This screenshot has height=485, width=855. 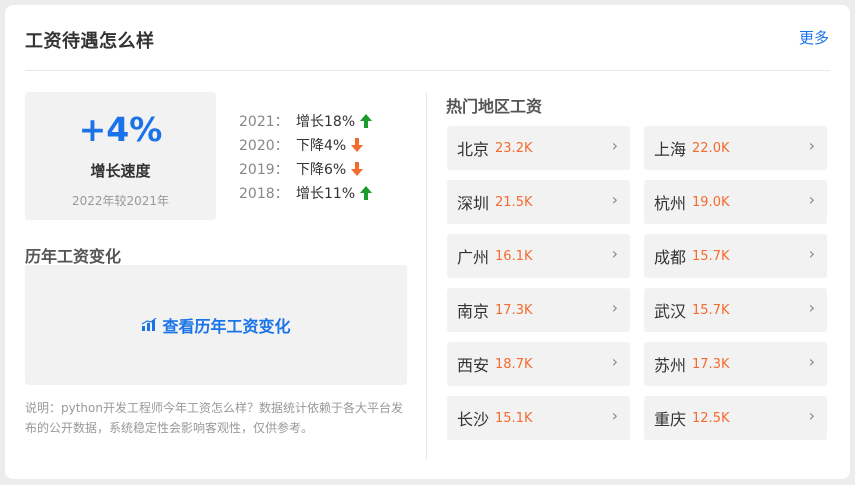 I want to click on history-year: 2021：, so click(x=264, y=122).